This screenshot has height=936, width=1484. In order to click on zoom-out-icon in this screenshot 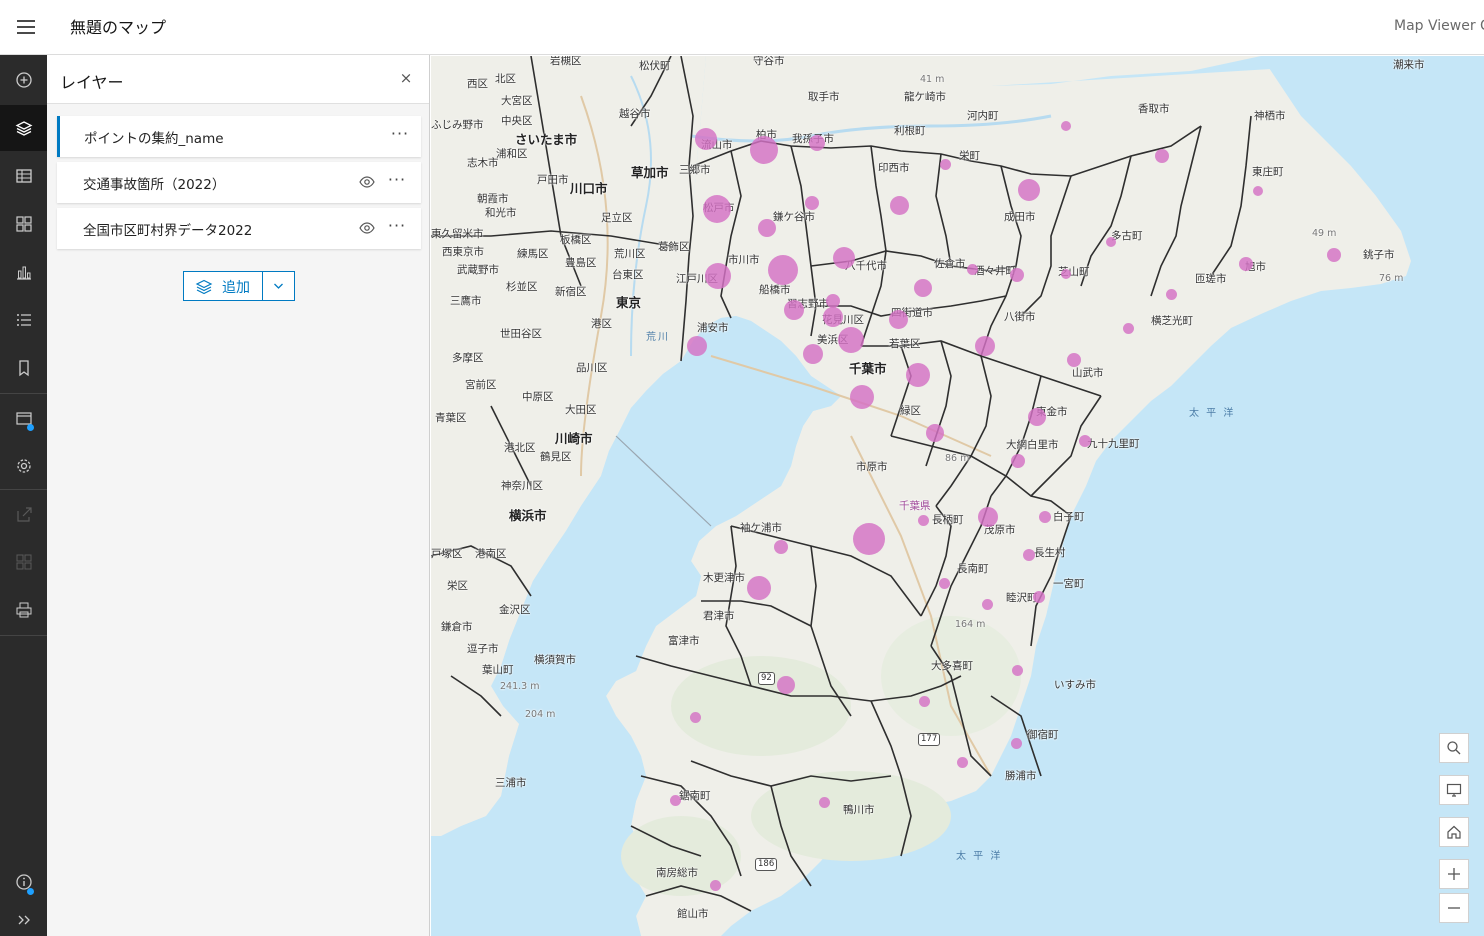, I will do `click(1454, 908)`.